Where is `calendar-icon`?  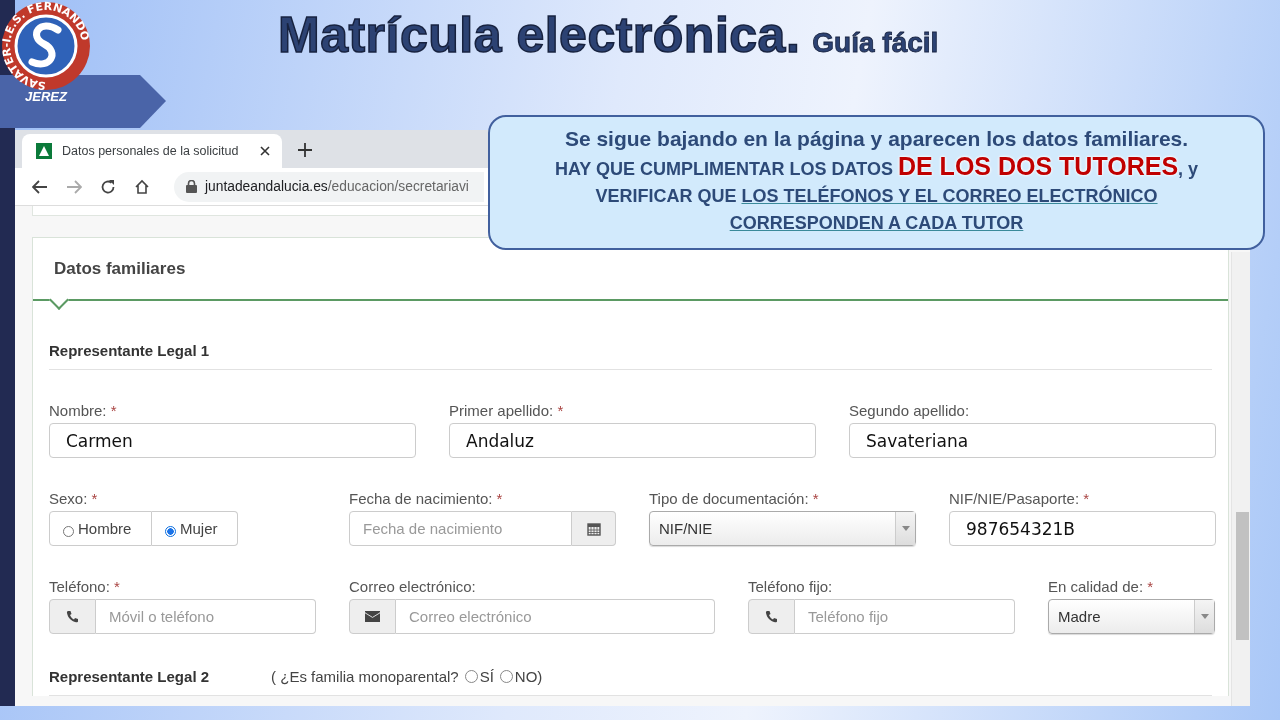
calendar-icon is located at coordinates (593, 528).